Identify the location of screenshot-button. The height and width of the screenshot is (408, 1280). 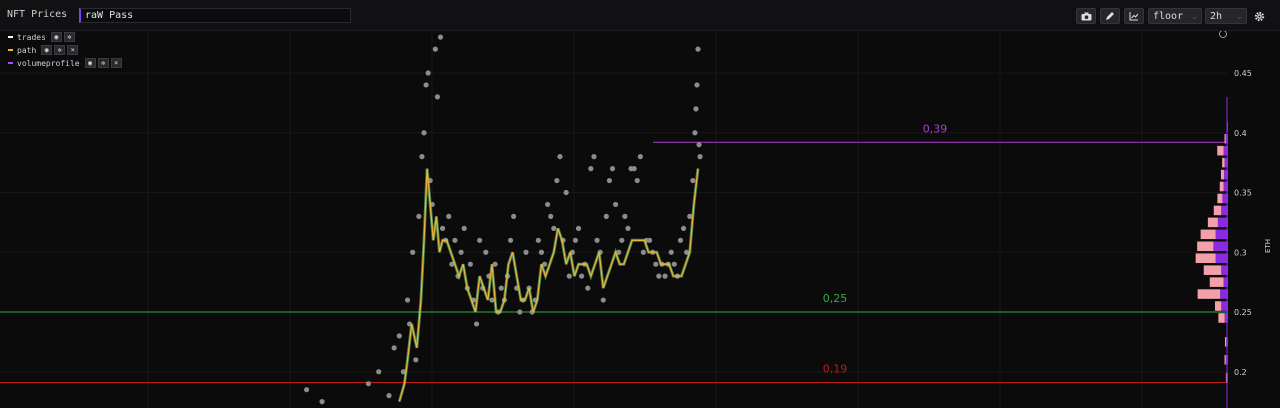
(1086, 16).